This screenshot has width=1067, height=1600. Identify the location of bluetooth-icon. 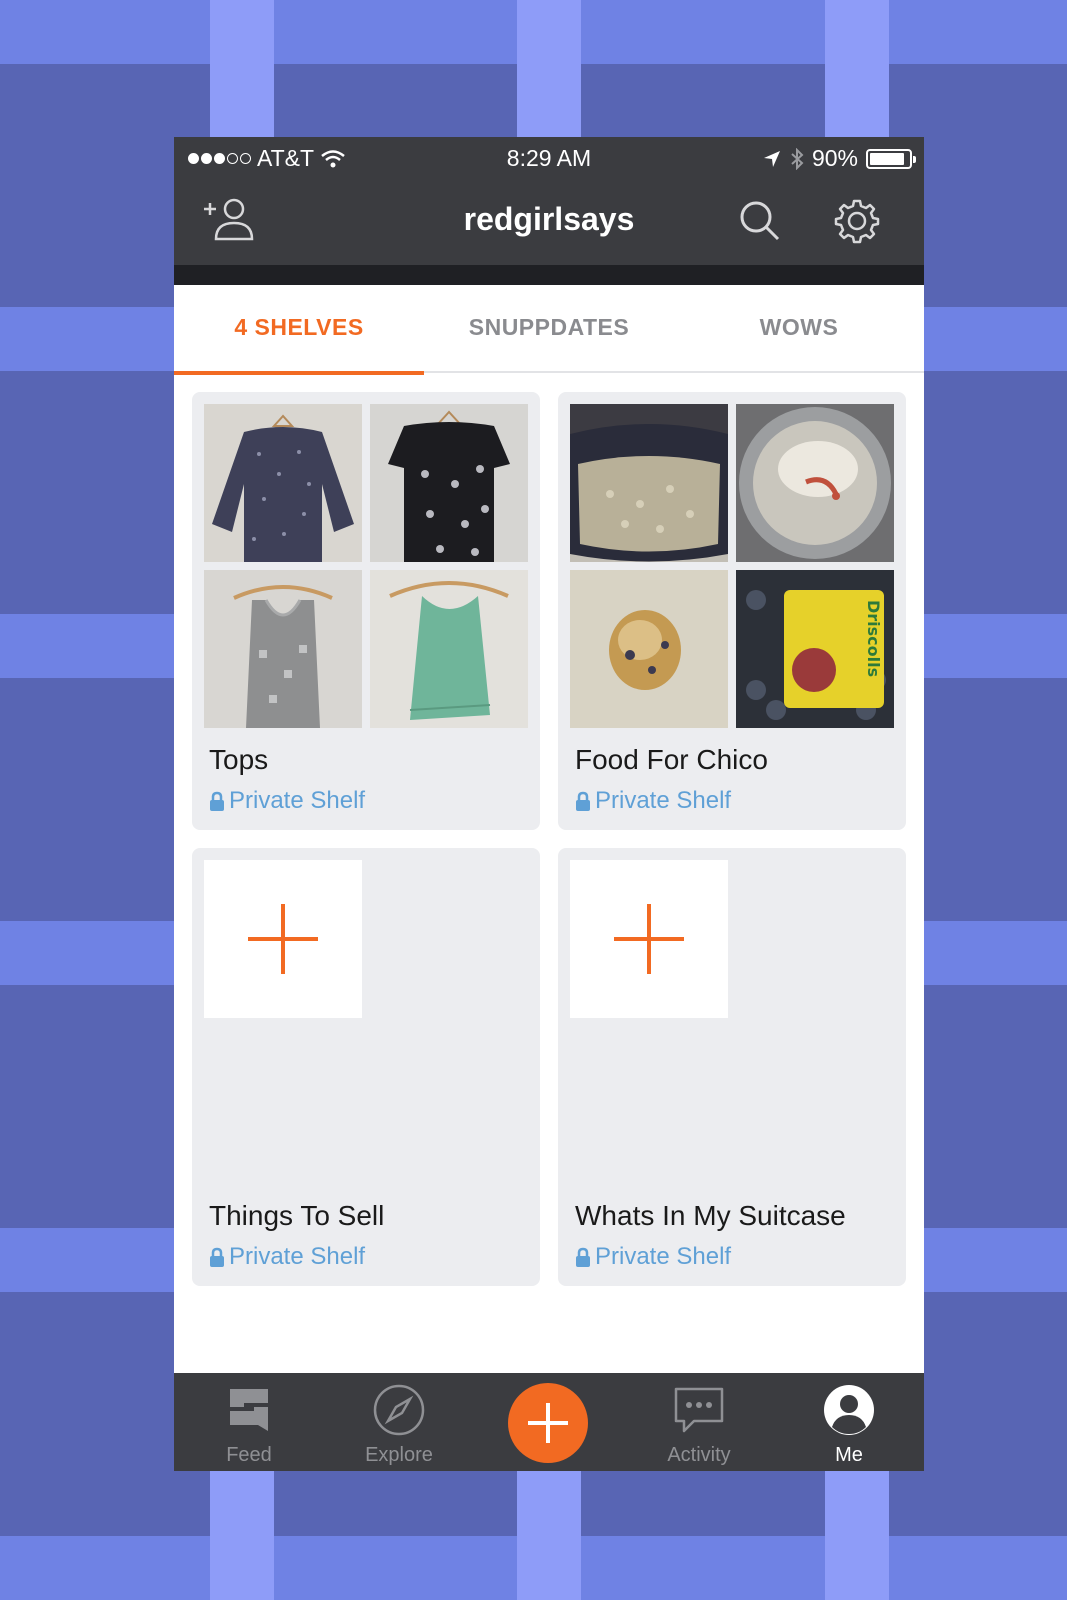
(797, 158).